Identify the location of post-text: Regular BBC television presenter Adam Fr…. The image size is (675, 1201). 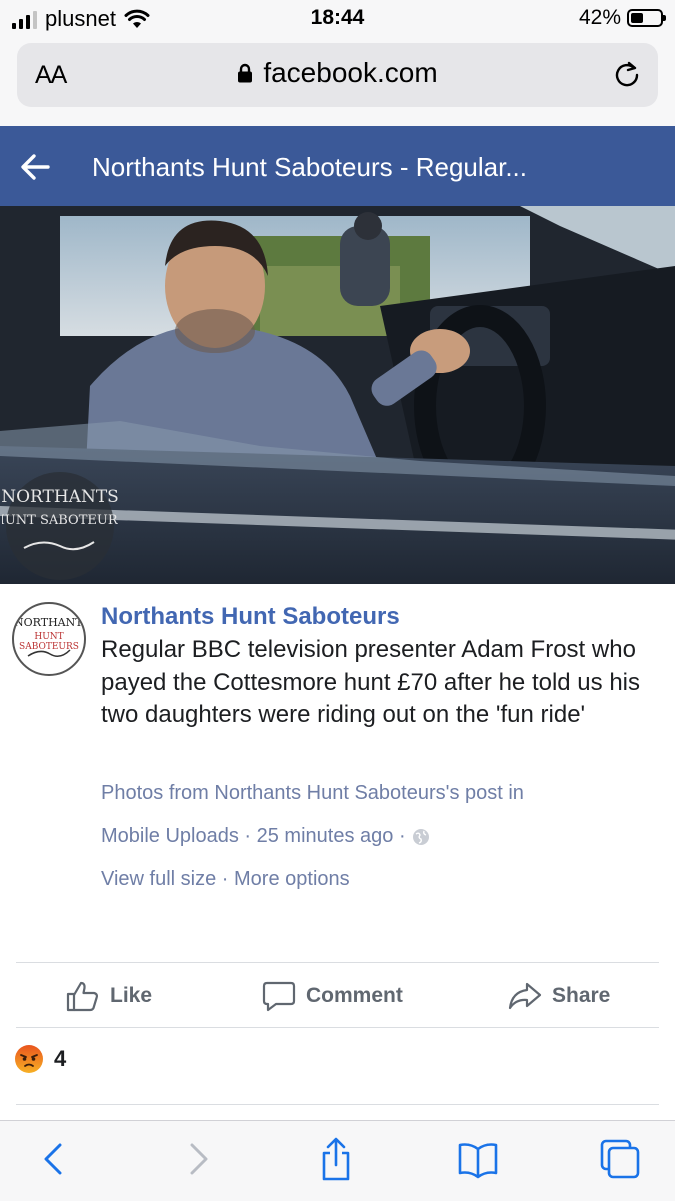
(371, 682).